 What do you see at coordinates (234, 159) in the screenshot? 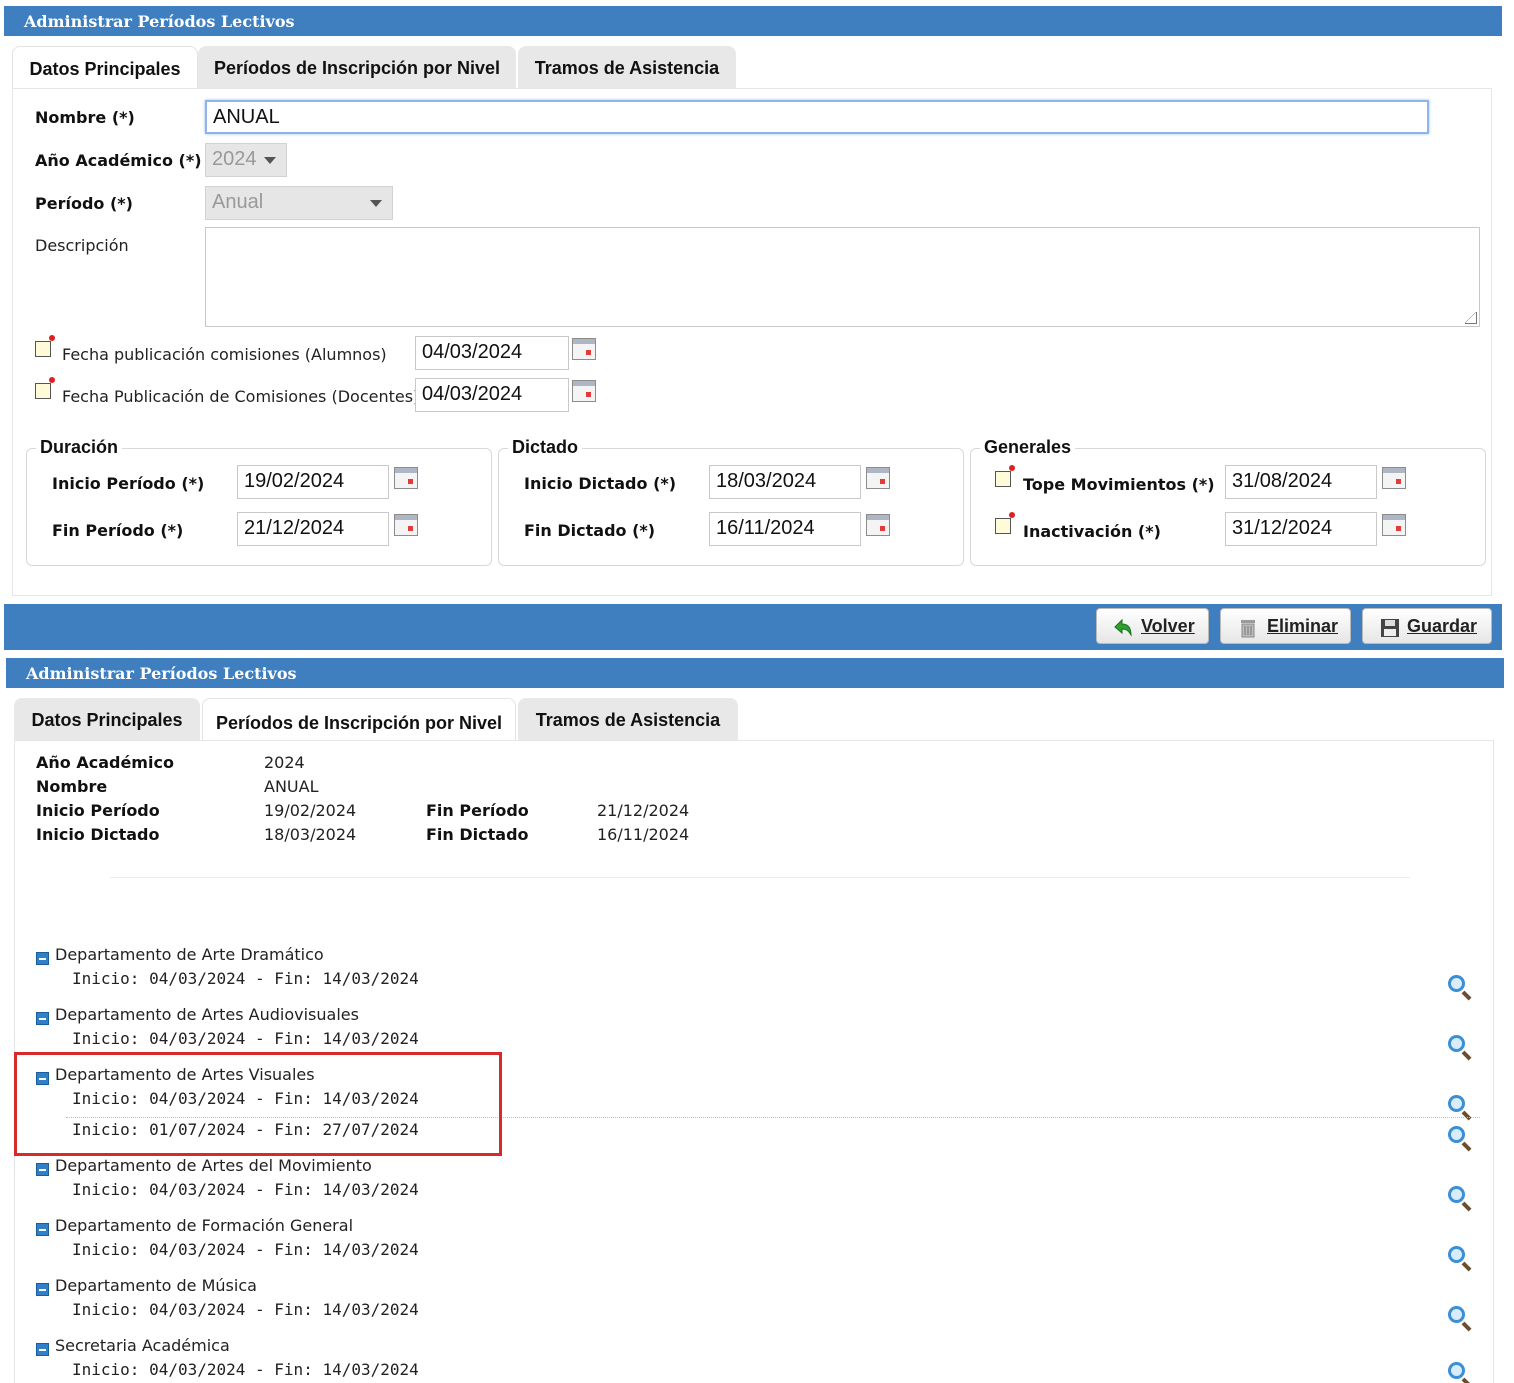
I see `anio-academico-value: 2024` at bounding box center [234, 159].